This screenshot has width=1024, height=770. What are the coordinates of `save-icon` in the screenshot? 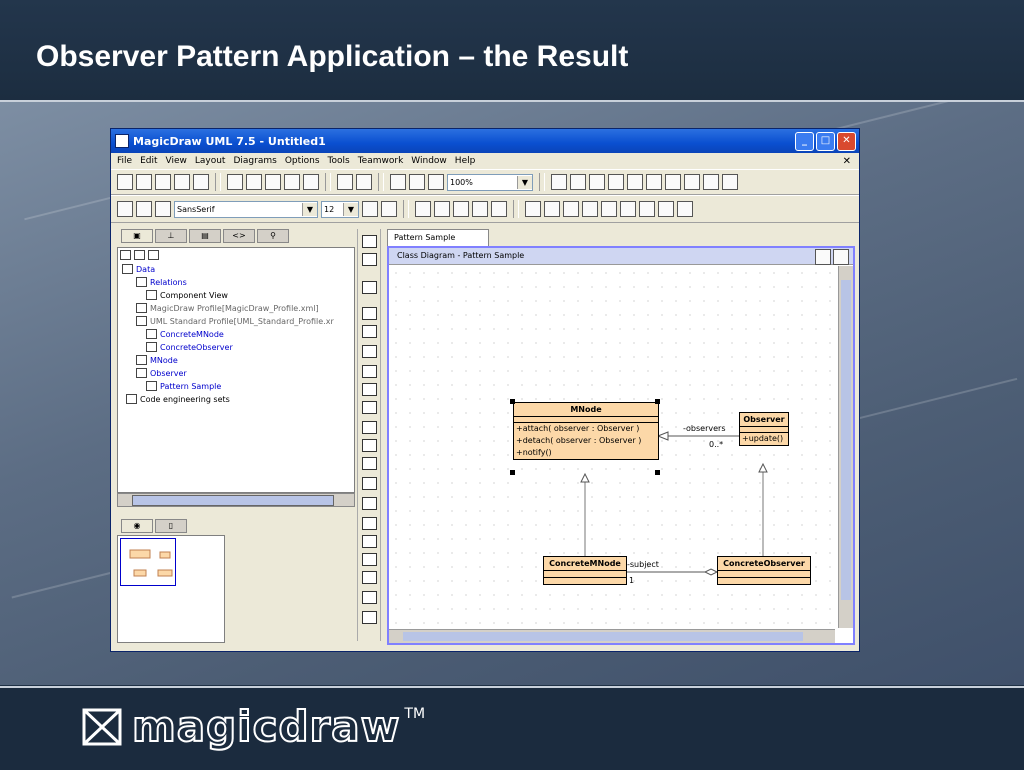 It's located at (163, 182).